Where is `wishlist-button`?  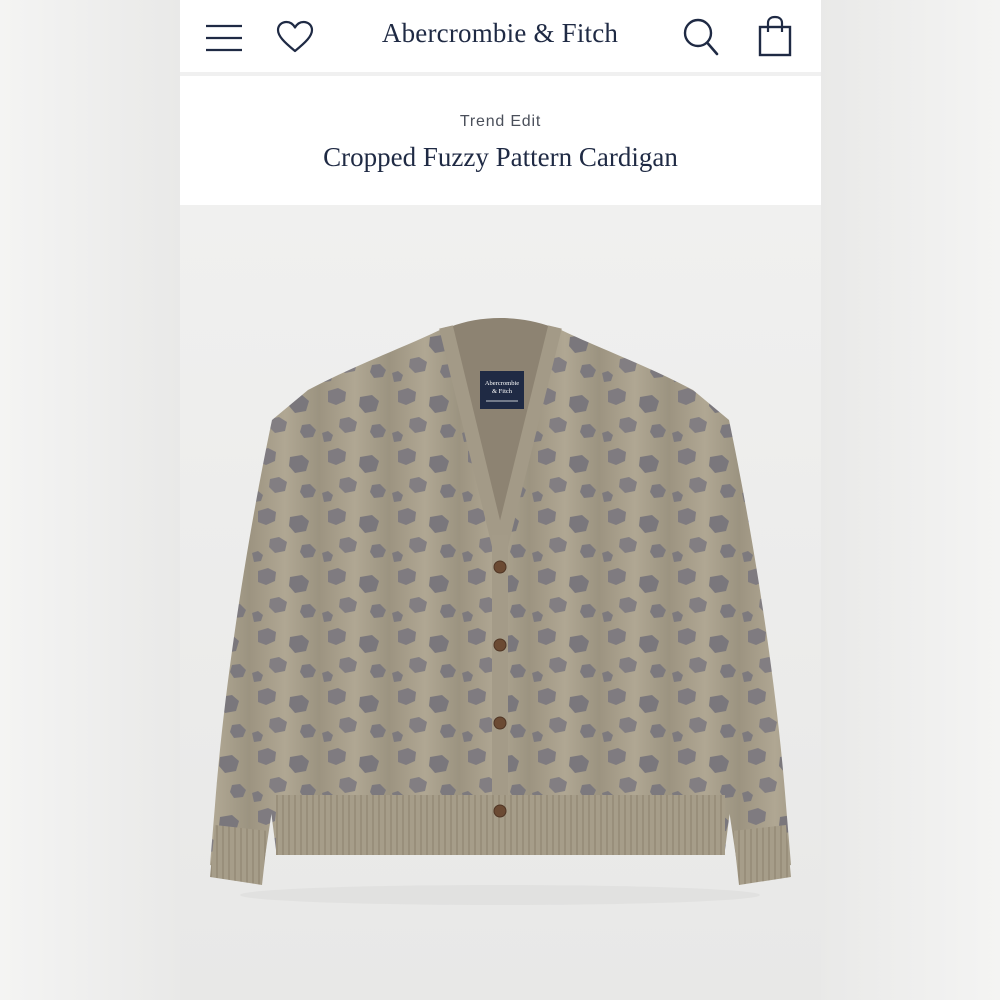
wishlist-button is located at coordinates (295, 37).